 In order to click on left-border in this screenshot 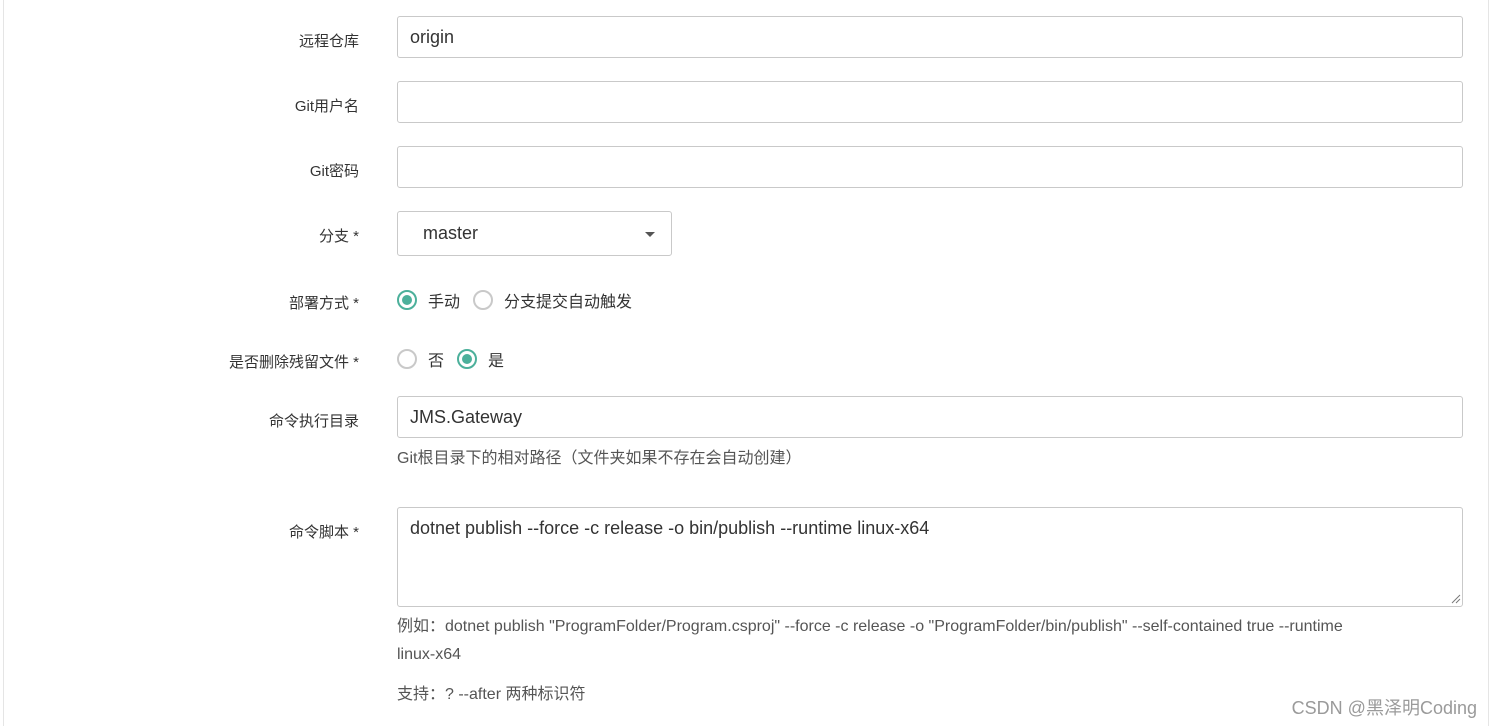, I will do `click(3, 363)`.